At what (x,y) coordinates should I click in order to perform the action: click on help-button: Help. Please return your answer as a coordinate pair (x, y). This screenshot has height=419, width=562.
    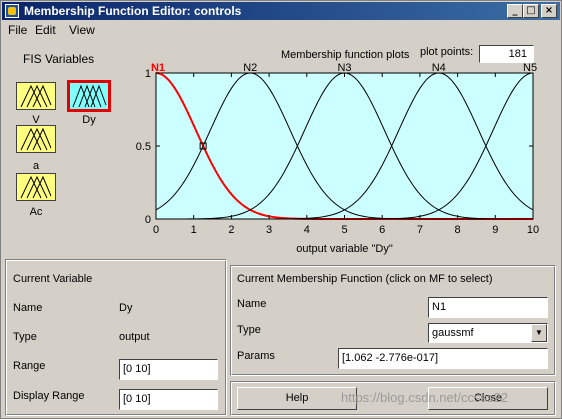
    Looking at the image, I should click on (297, 398).